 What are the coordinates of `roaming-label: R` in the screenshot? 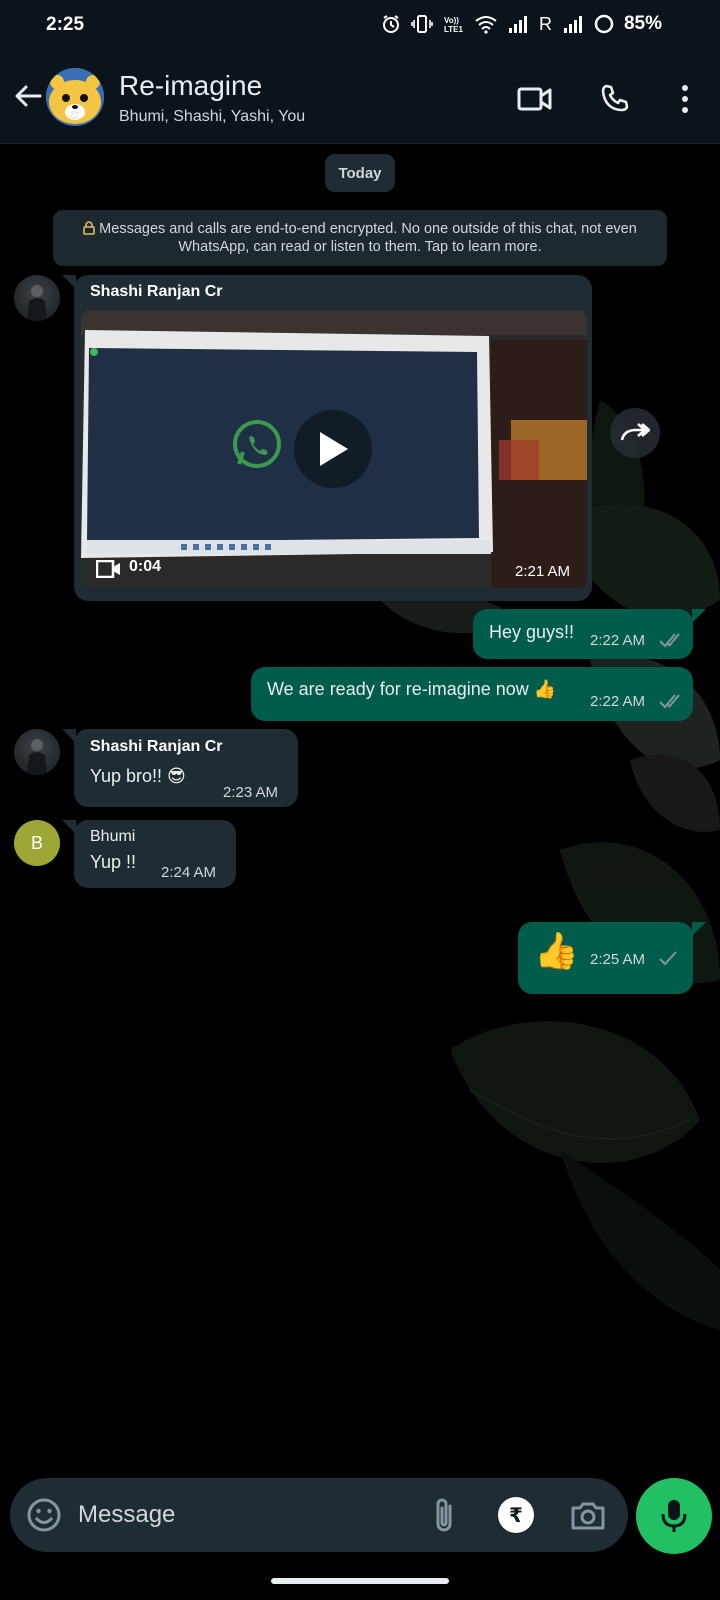 It's located at (545, 23).